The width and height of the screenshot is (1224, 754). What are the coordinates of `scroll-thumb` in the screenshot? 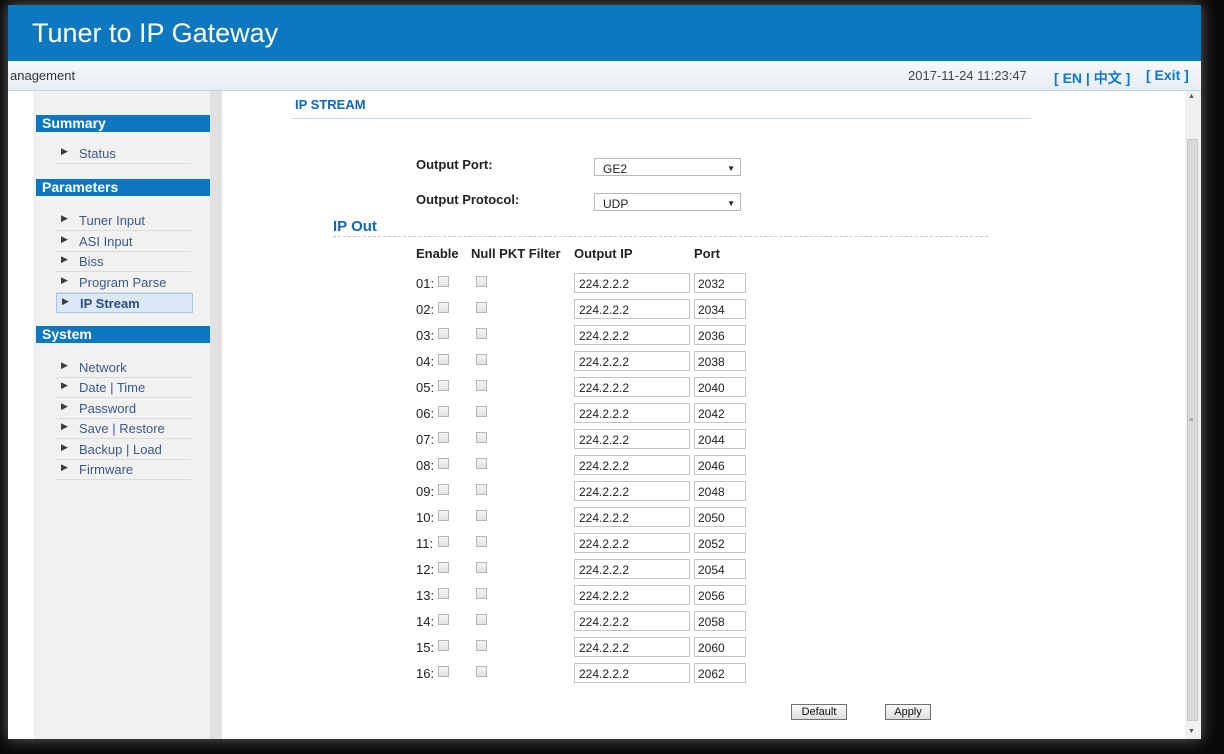 It's located at (1192, 430).